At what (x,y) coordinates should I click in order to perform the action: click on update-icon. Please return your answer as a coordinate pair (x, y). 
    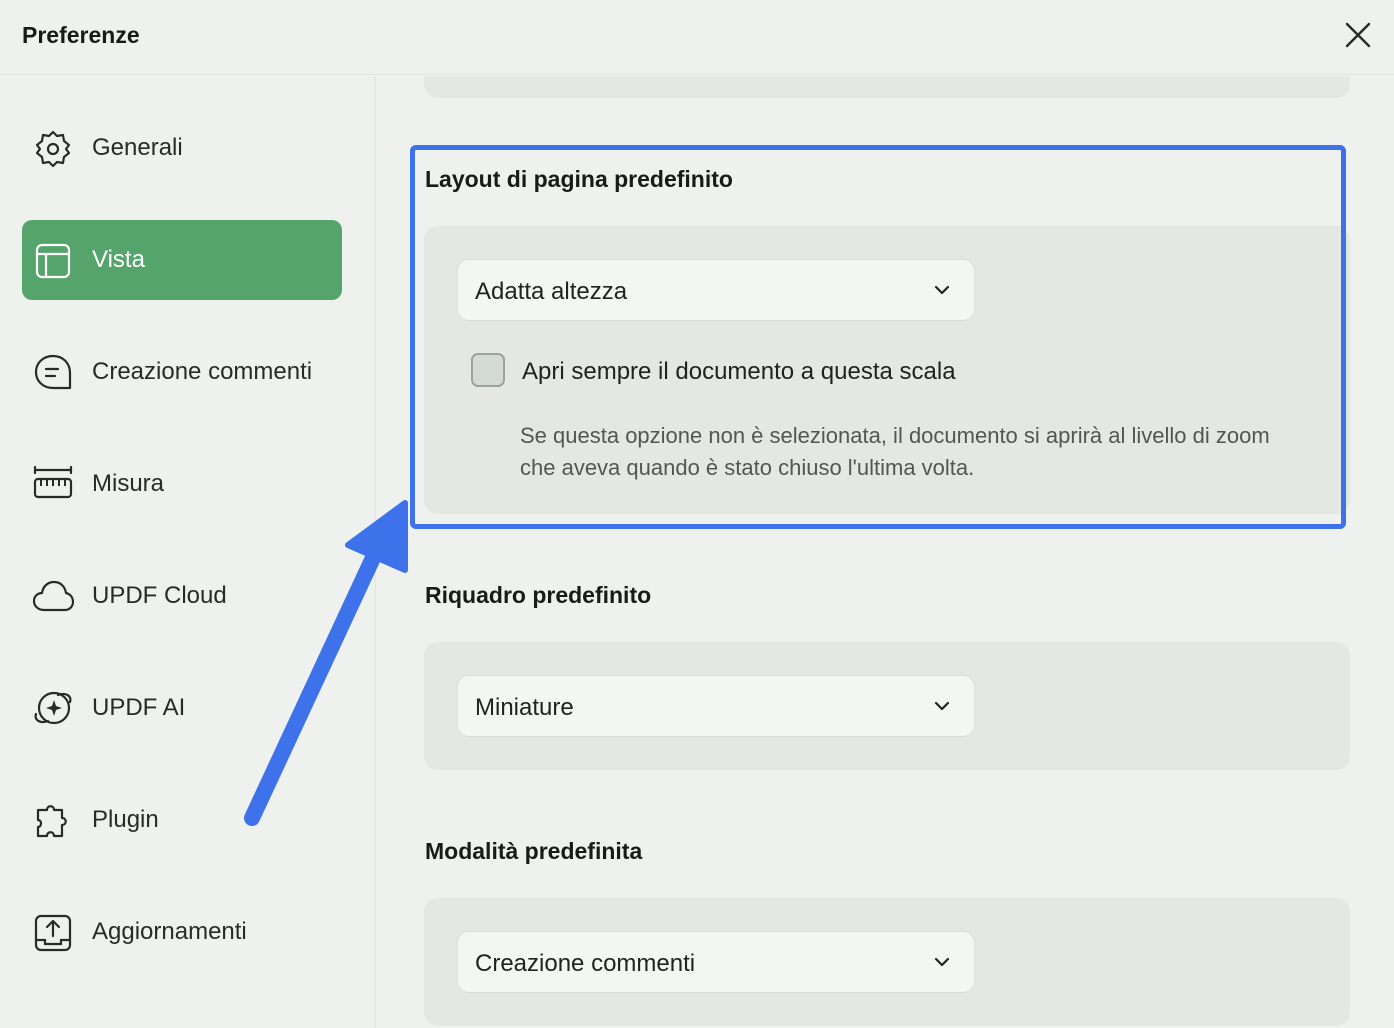
    Looking at the image, I should click on (53, 933).